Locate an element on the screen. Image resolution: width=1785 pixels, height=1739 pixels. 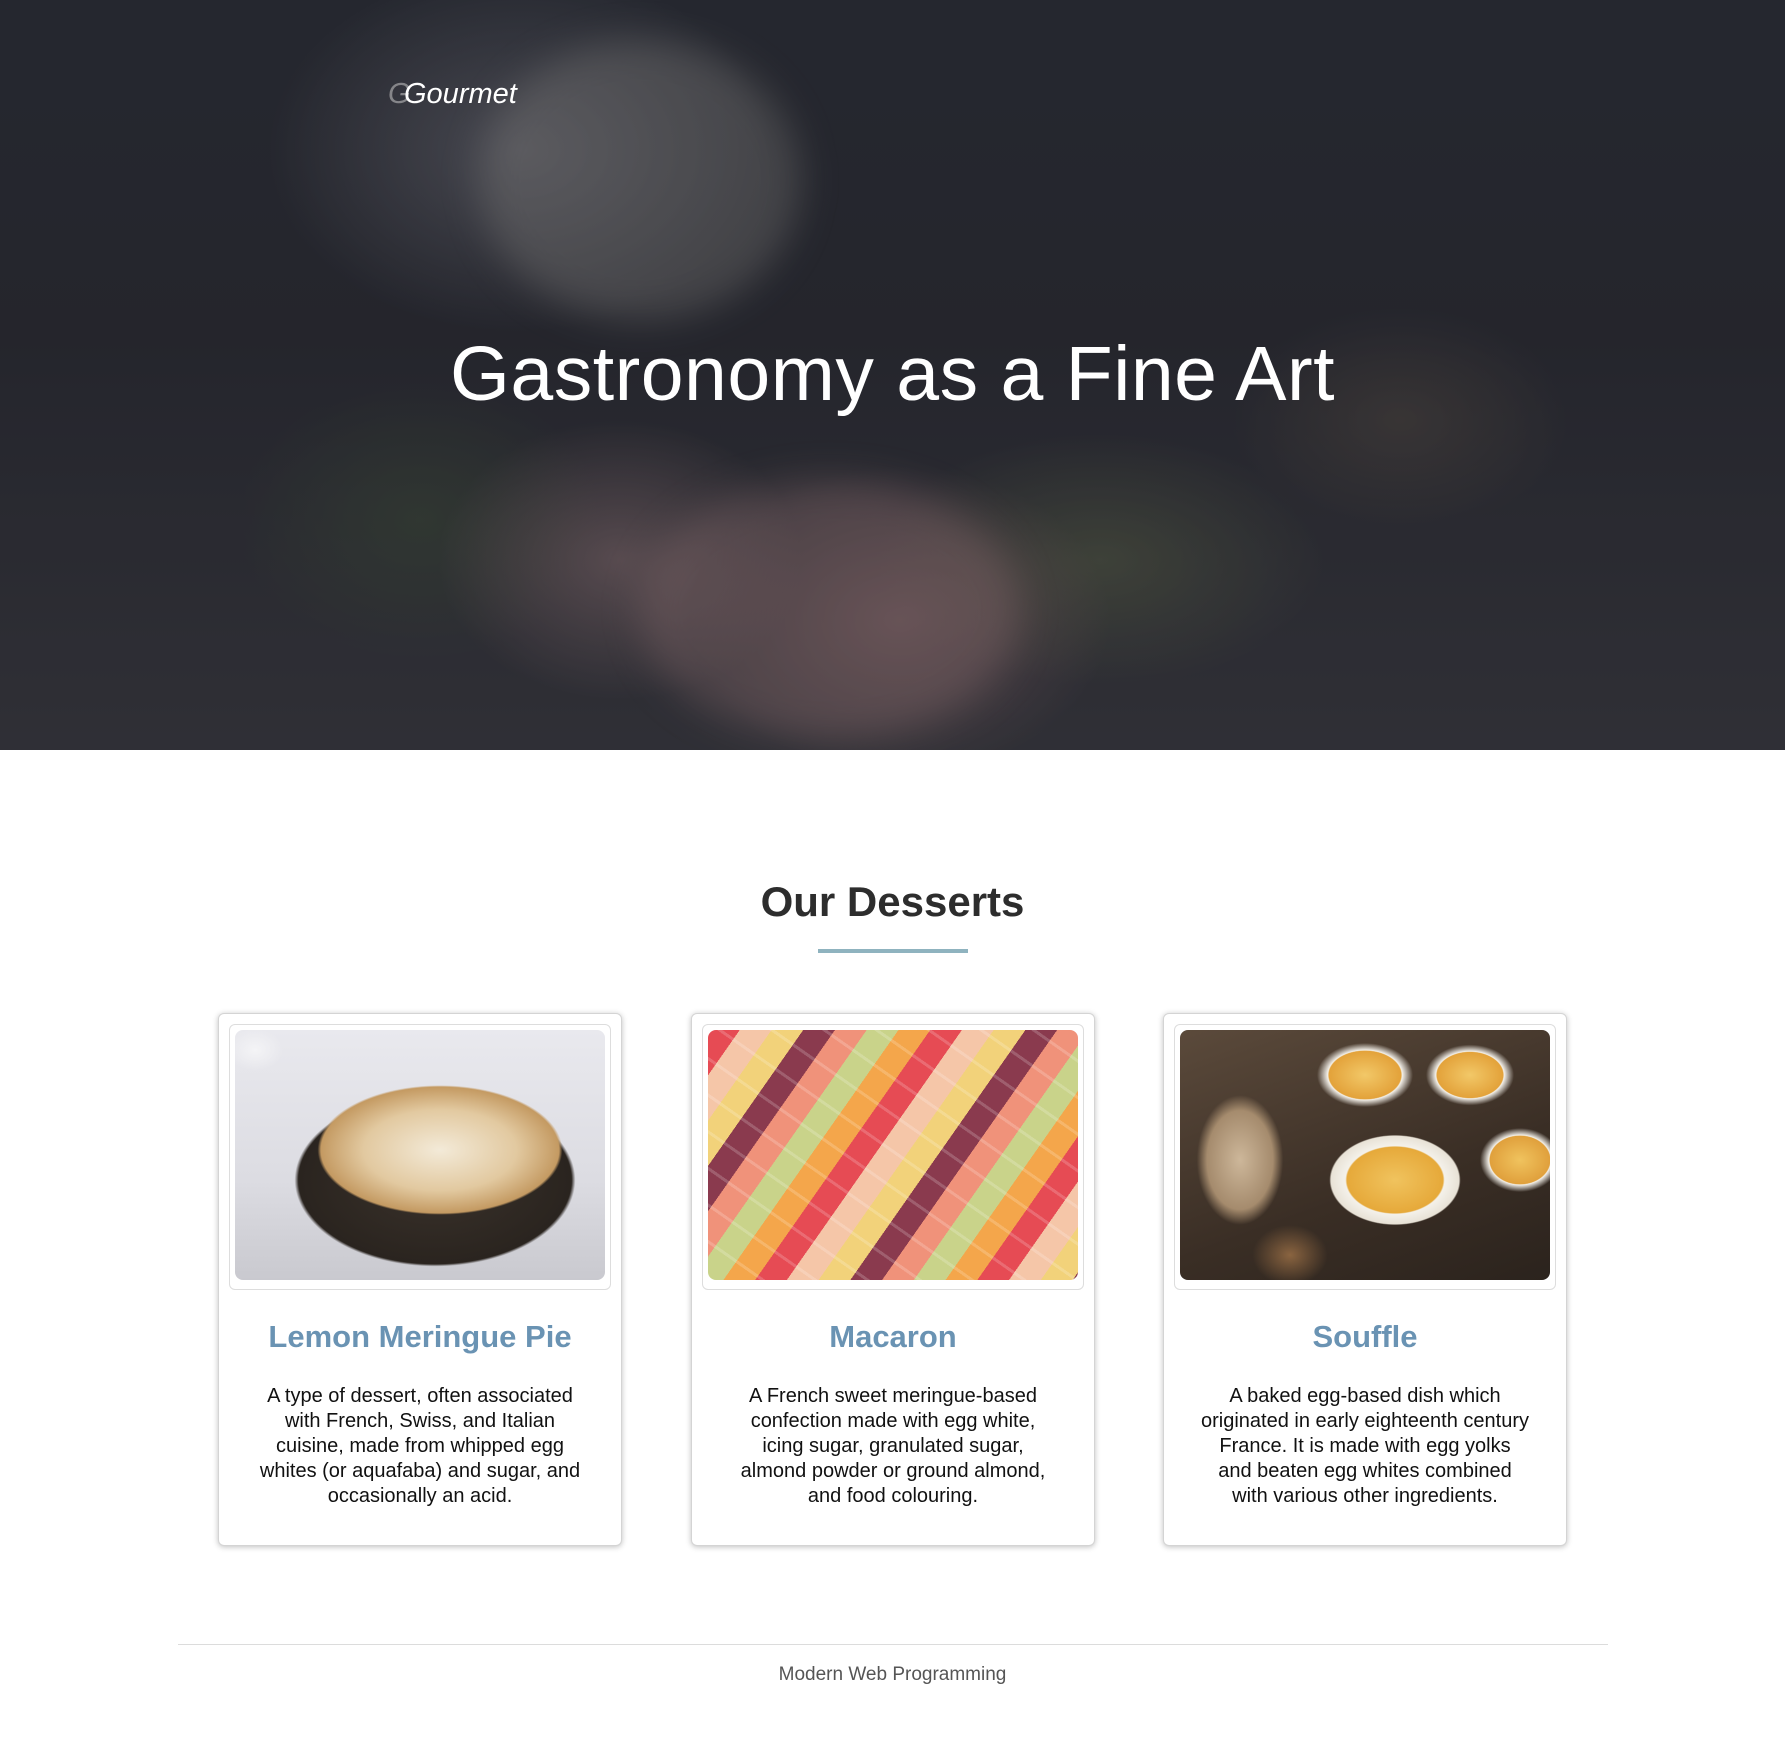
brand-logo: G Gourmet is located at coordinates (452, 94).